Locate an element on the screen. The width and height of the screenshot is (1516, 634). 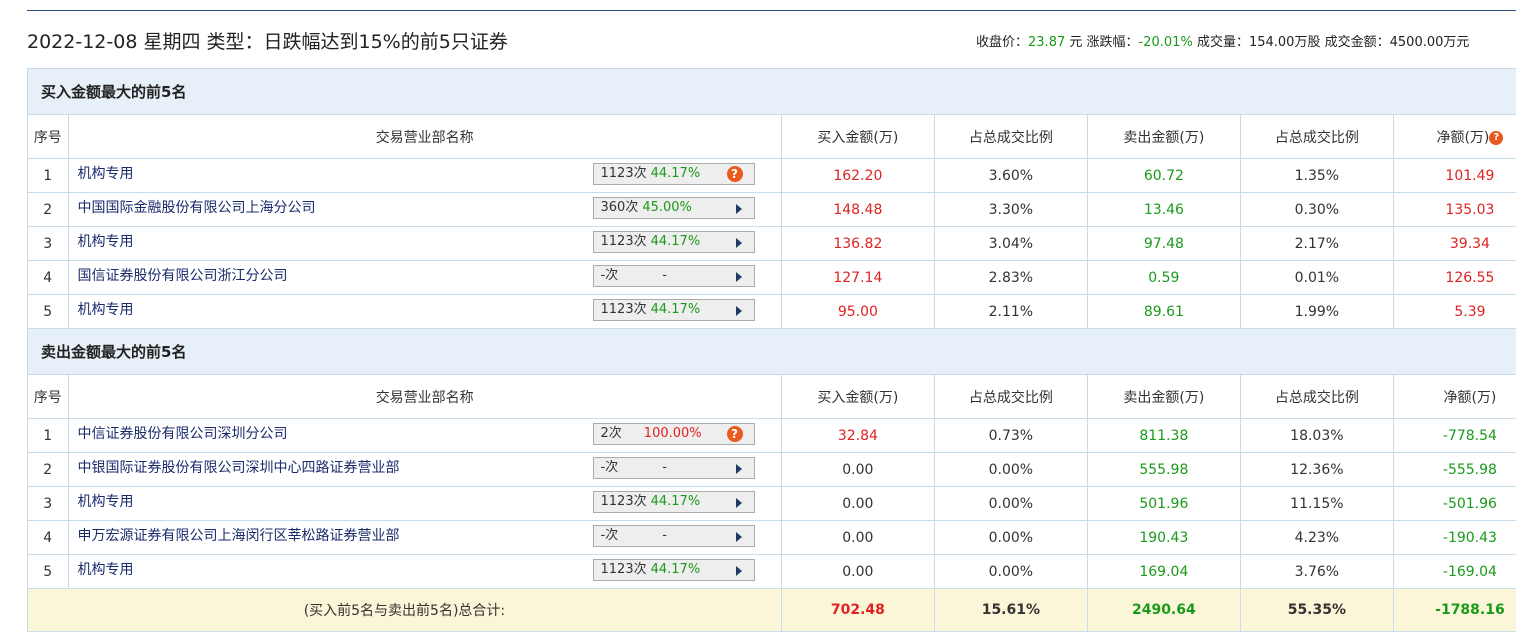
broker-stats-button: 1123次 44.17% ? is located at coordinates (673, 174).